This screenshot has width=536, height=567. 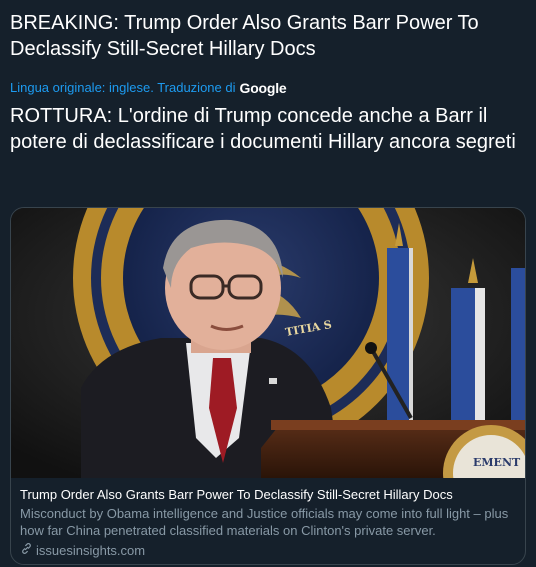 What do you see at coordinates (26, 551) in the screenshot?
I see `link-icon` at bounding box center [26, 551].